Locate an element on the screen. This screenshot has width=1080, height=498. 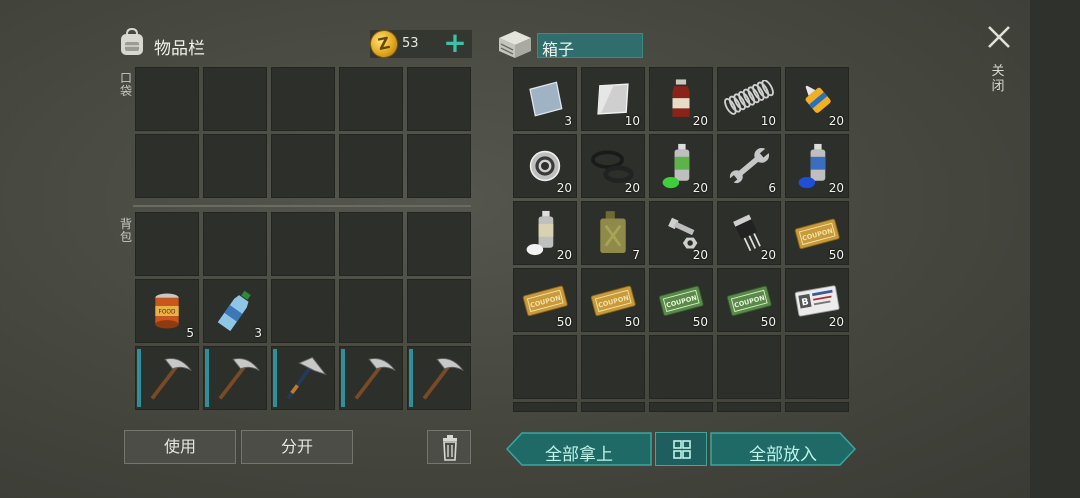
coin-count: 53 is located at coordinates (410, 43).